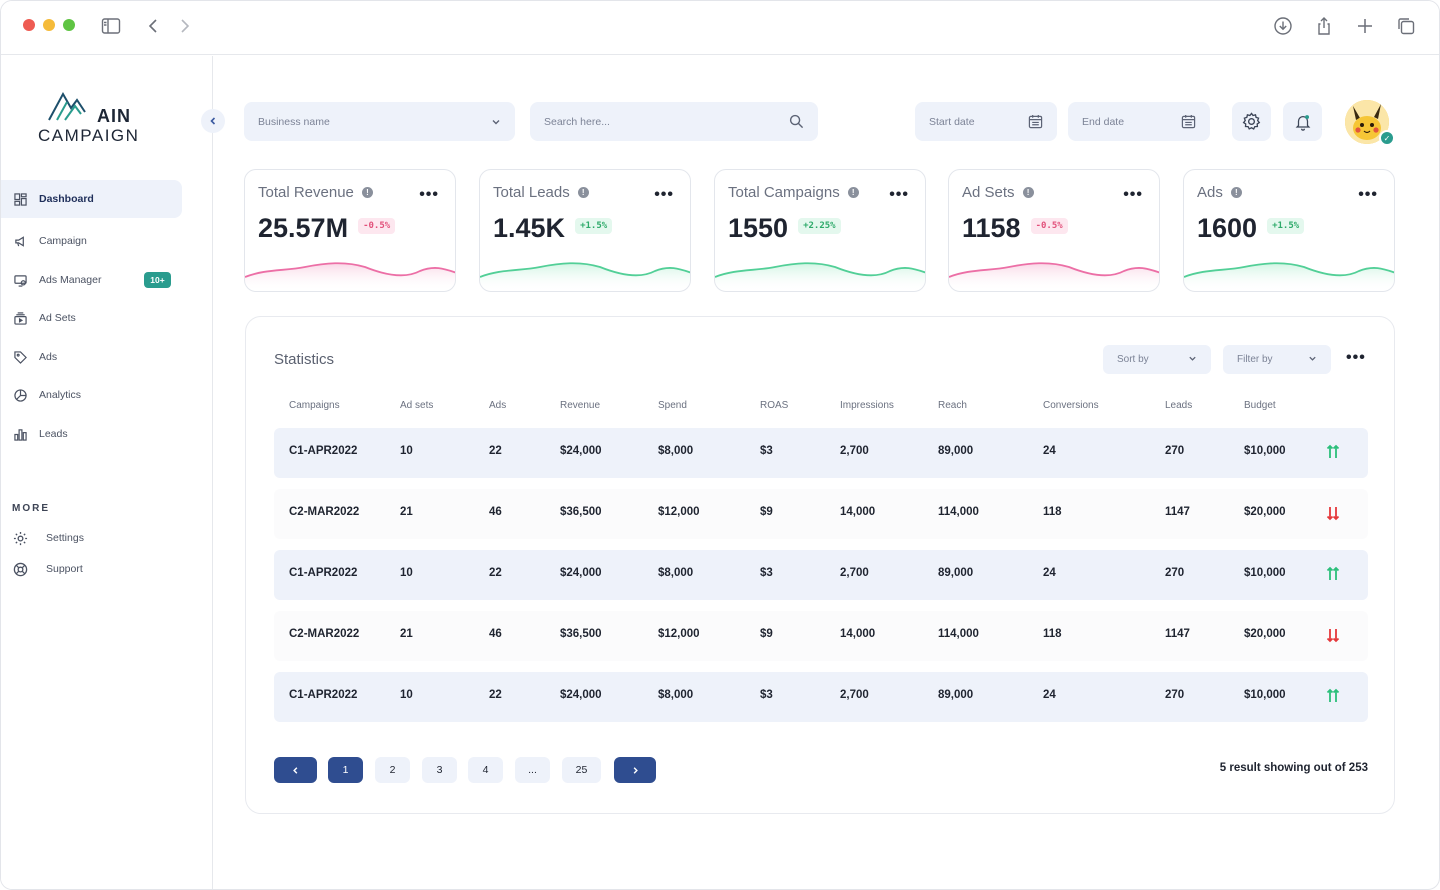 This screenshot has width=1440, height=890. What do you see at coordinates (1406, 26) in the screenshot?
I see `tabs-overview-icon` at bounding box center [1406, 26].